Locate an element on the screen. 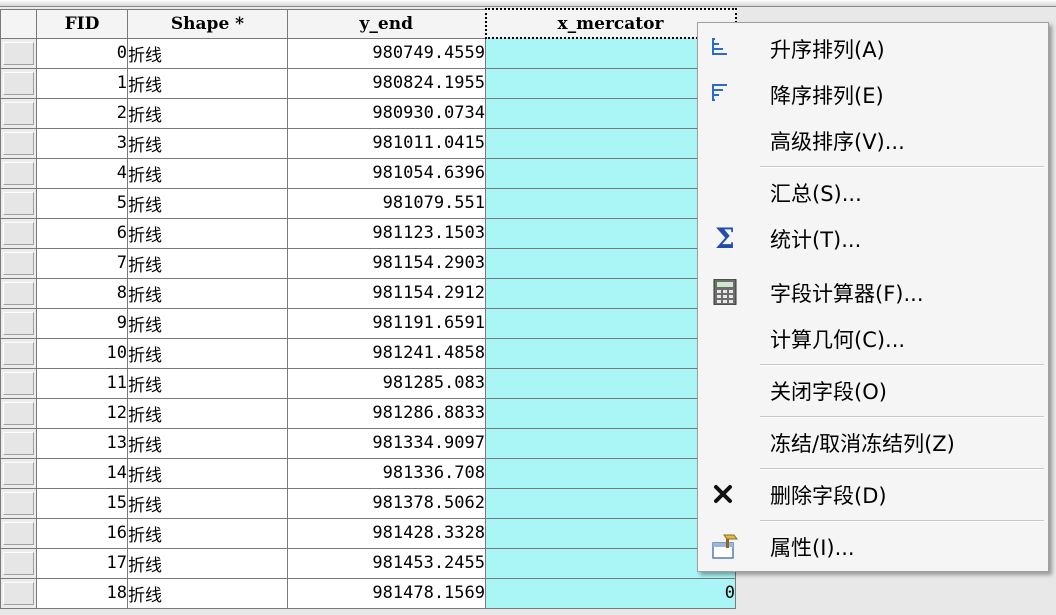 The height and width of the screenshot is (615, 1056). column-header-fid: FID is located at coordinates (82, 23).